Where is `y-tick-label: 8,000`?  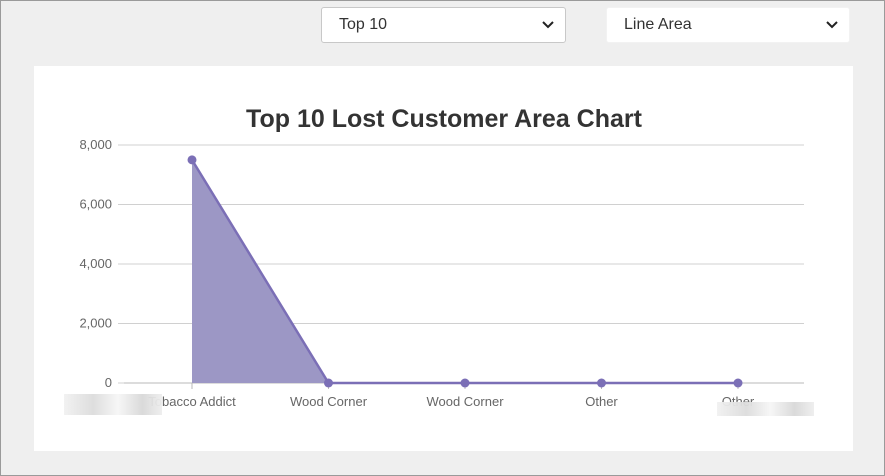 y-tick-label: 8,000 is located at coordinates (95, 144).